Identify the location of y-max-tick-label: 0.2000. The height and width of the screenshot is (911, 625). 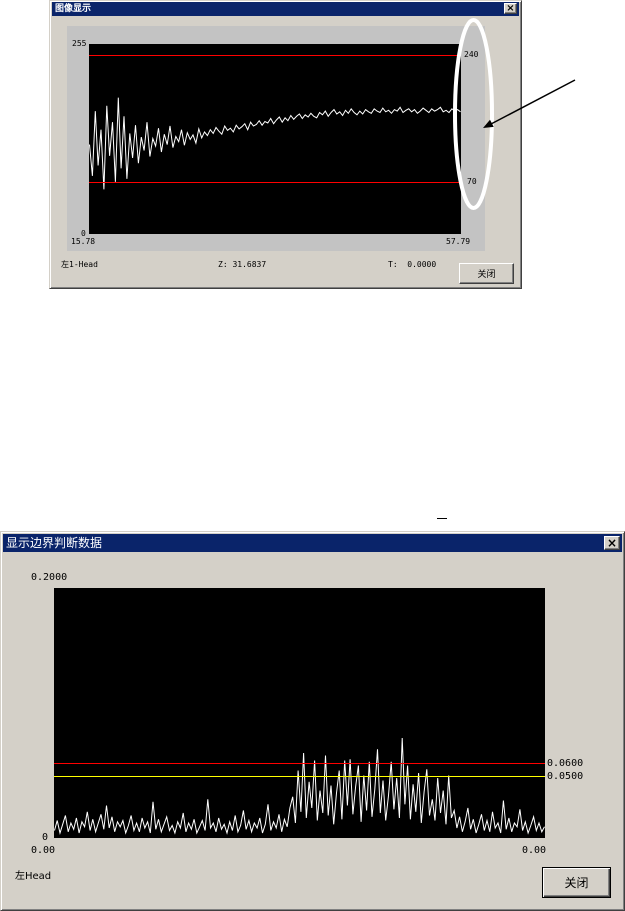
(49, 577).